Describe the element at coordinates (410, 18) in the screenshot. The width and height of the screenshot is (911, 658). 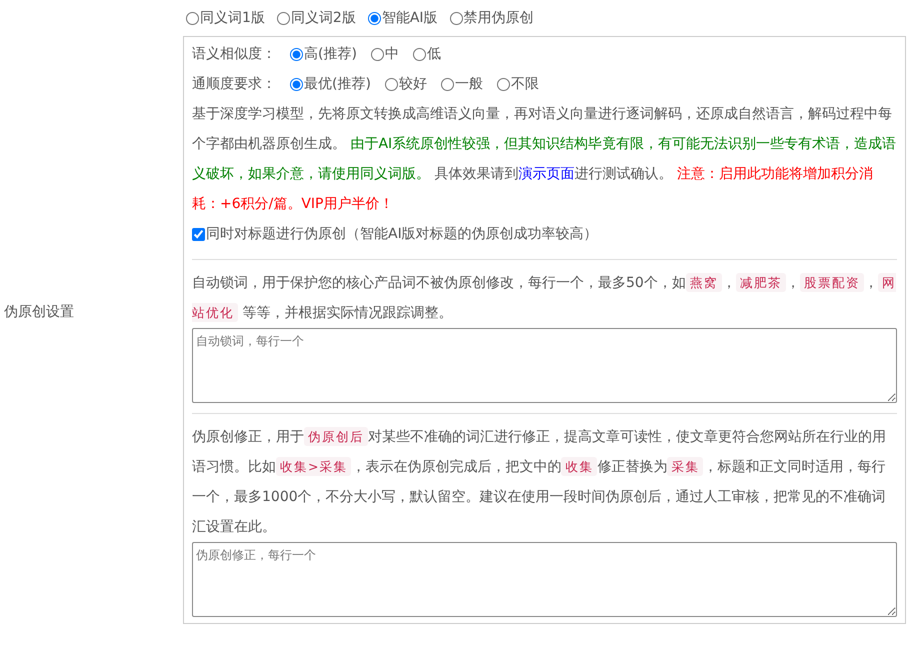
I see `option-text: 智能AI版` at that location.